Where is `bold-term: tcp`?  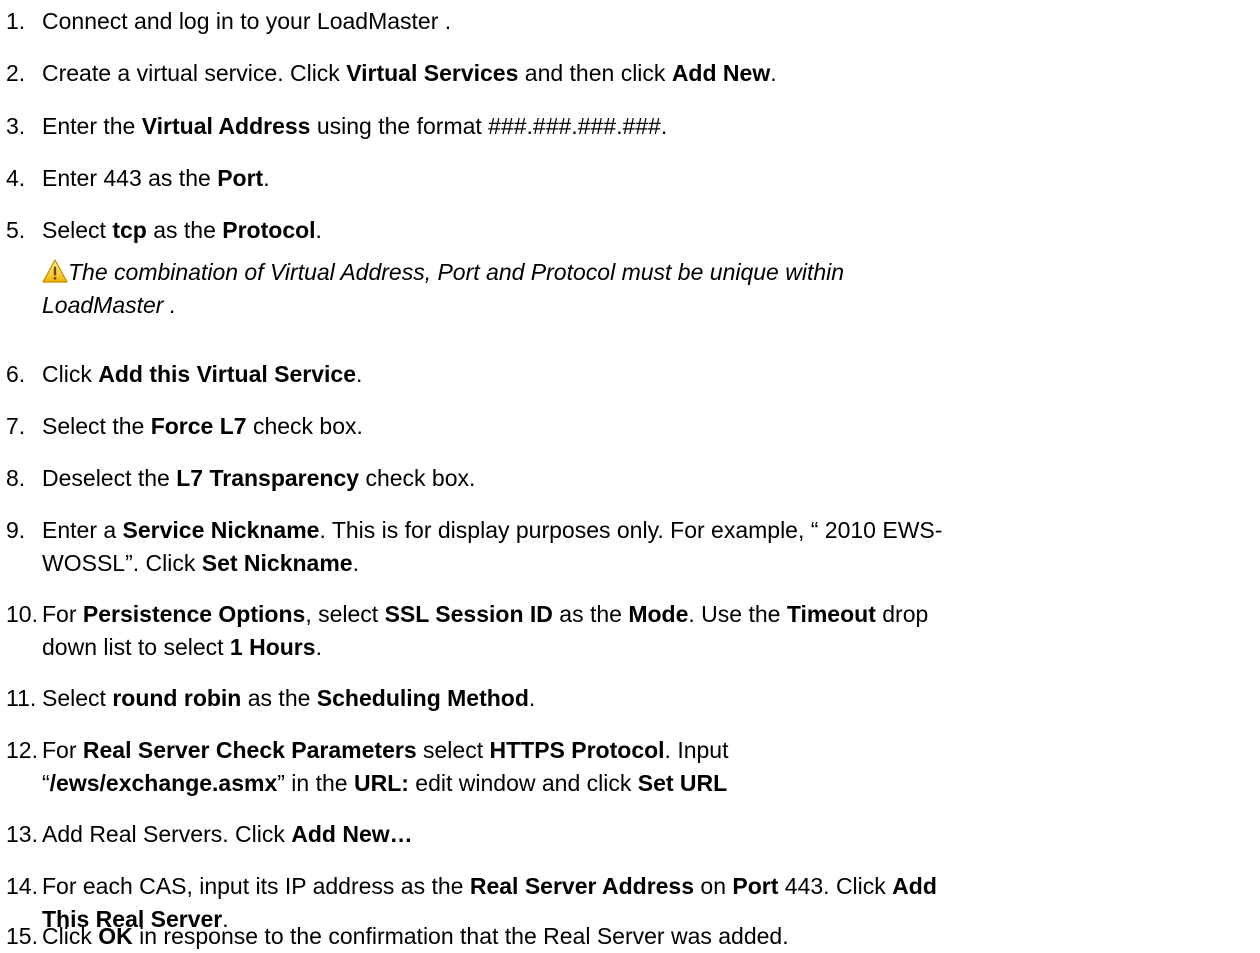 bold-term: tcp is located at coordinates (129, 230).